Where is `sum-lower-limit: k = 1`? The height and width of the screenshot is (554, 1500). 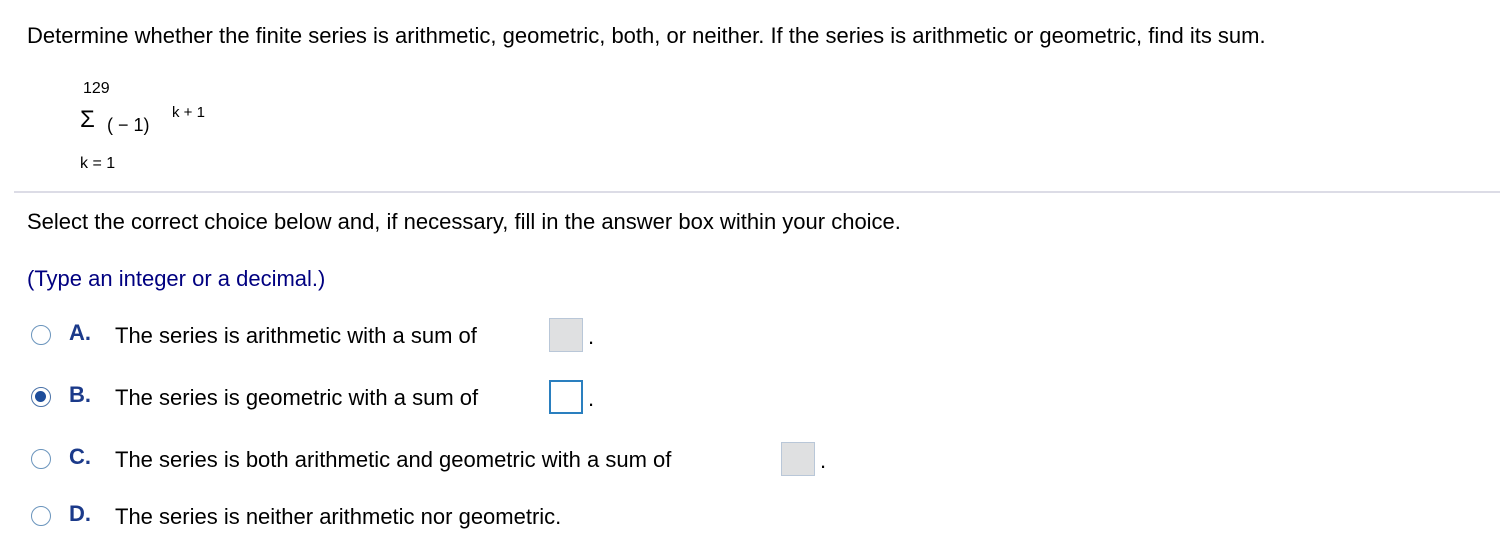 sum-lower-limit: k = 1 is located at coordinates (98, 163).